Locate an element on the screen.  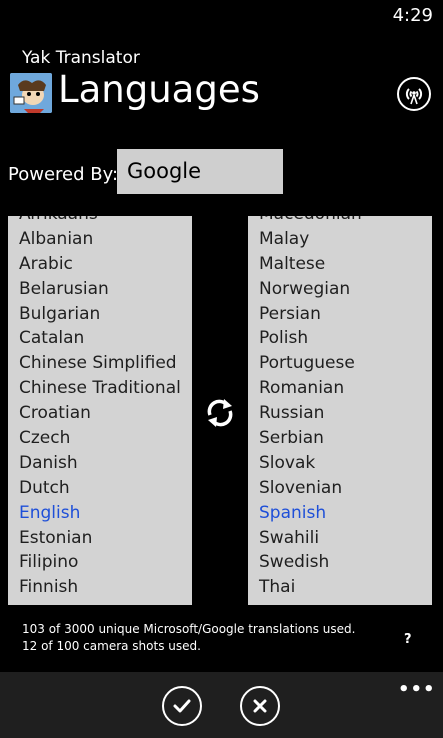
list-item: Maltese is located at coordinates (340, 264).